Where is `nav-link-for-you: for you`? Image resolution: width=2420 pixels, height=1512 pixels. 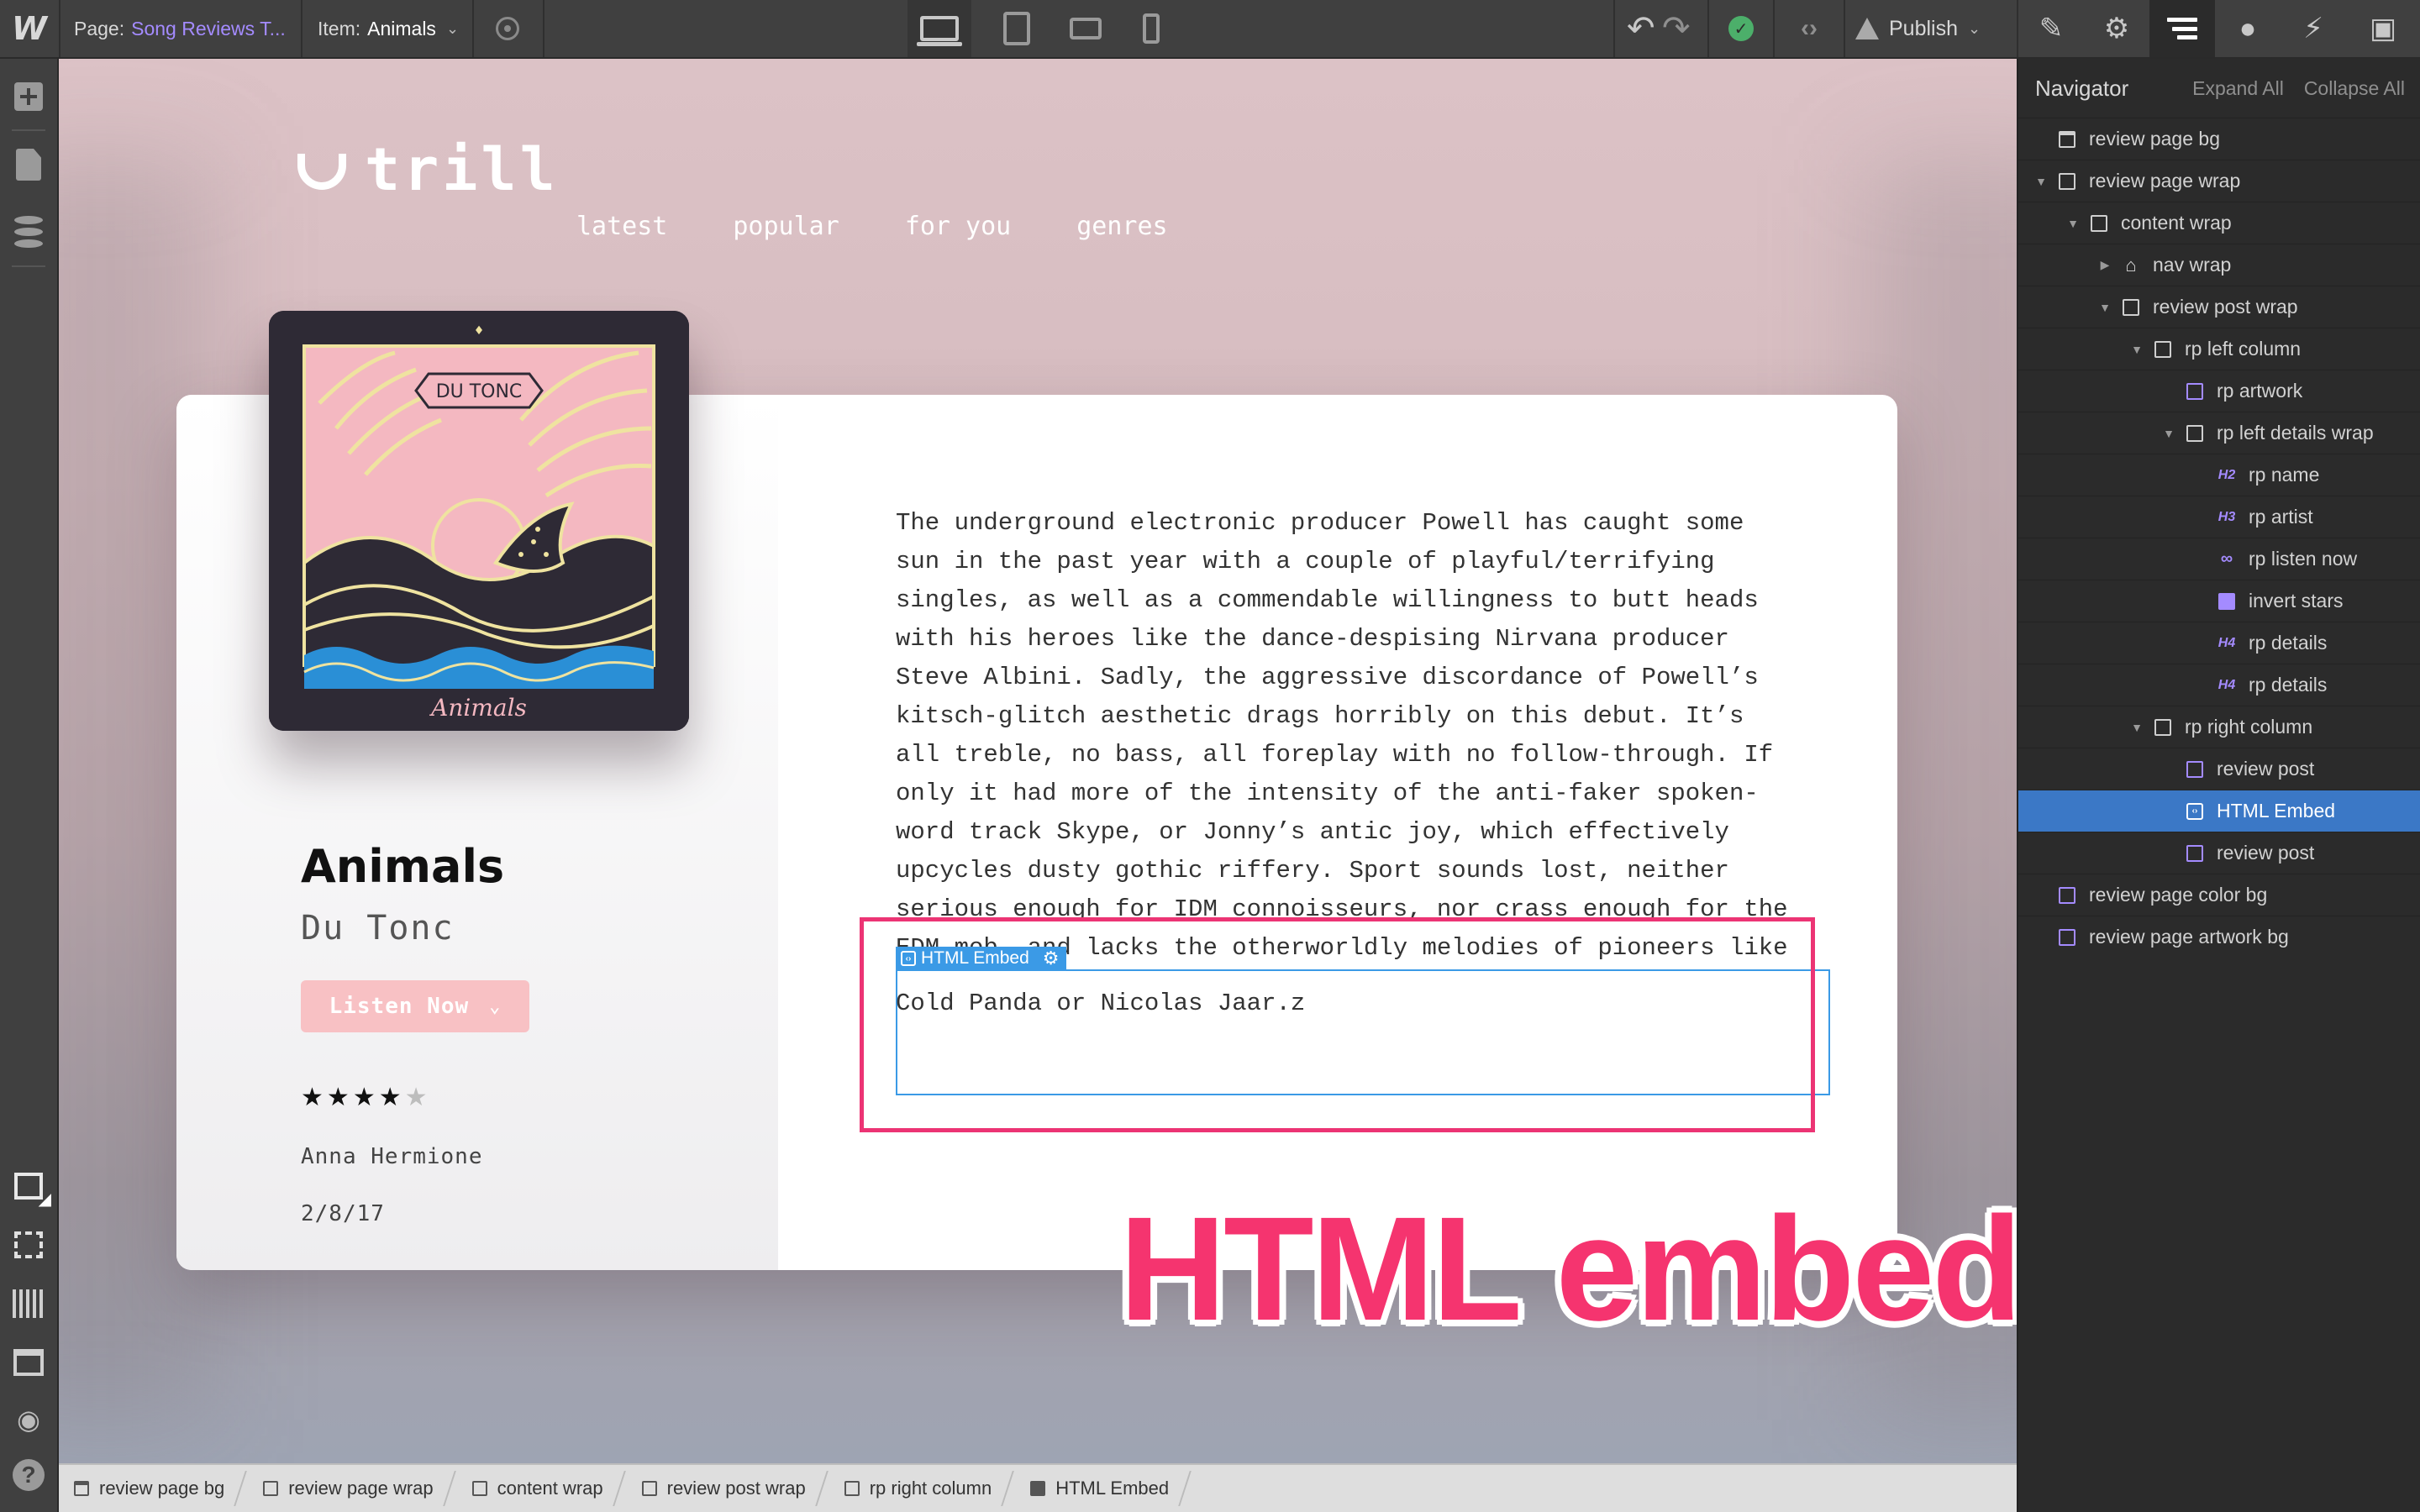 nav-link-for-you: for you is located at coordinates (958, 226).